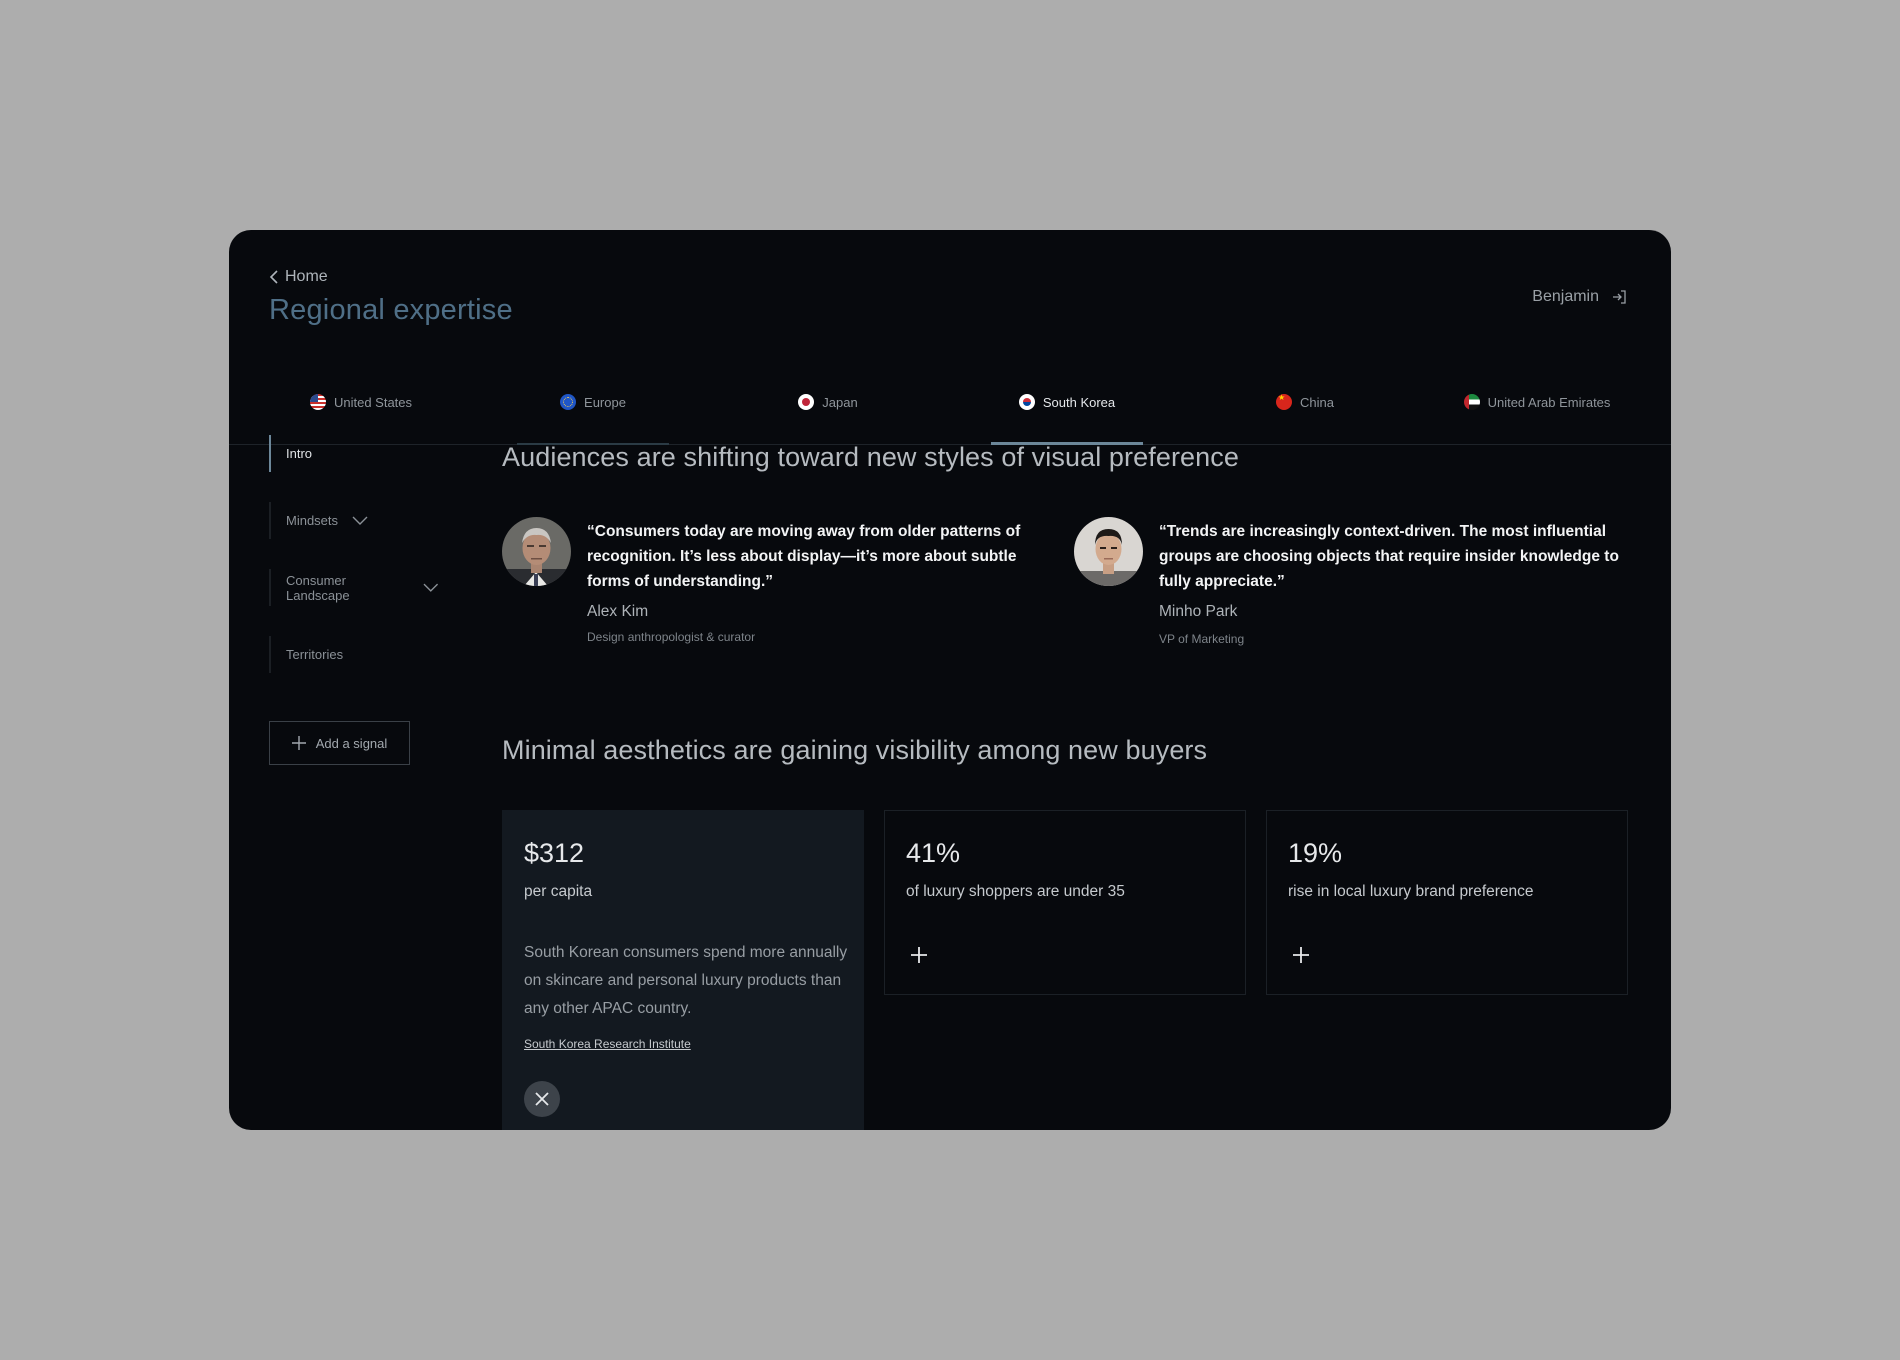 This screenshot has width=1900, height=1360. Describe the element at coordinates (1202, 639) in the screenshot. I see `quote-author-role: VP of Marketing` at that location.